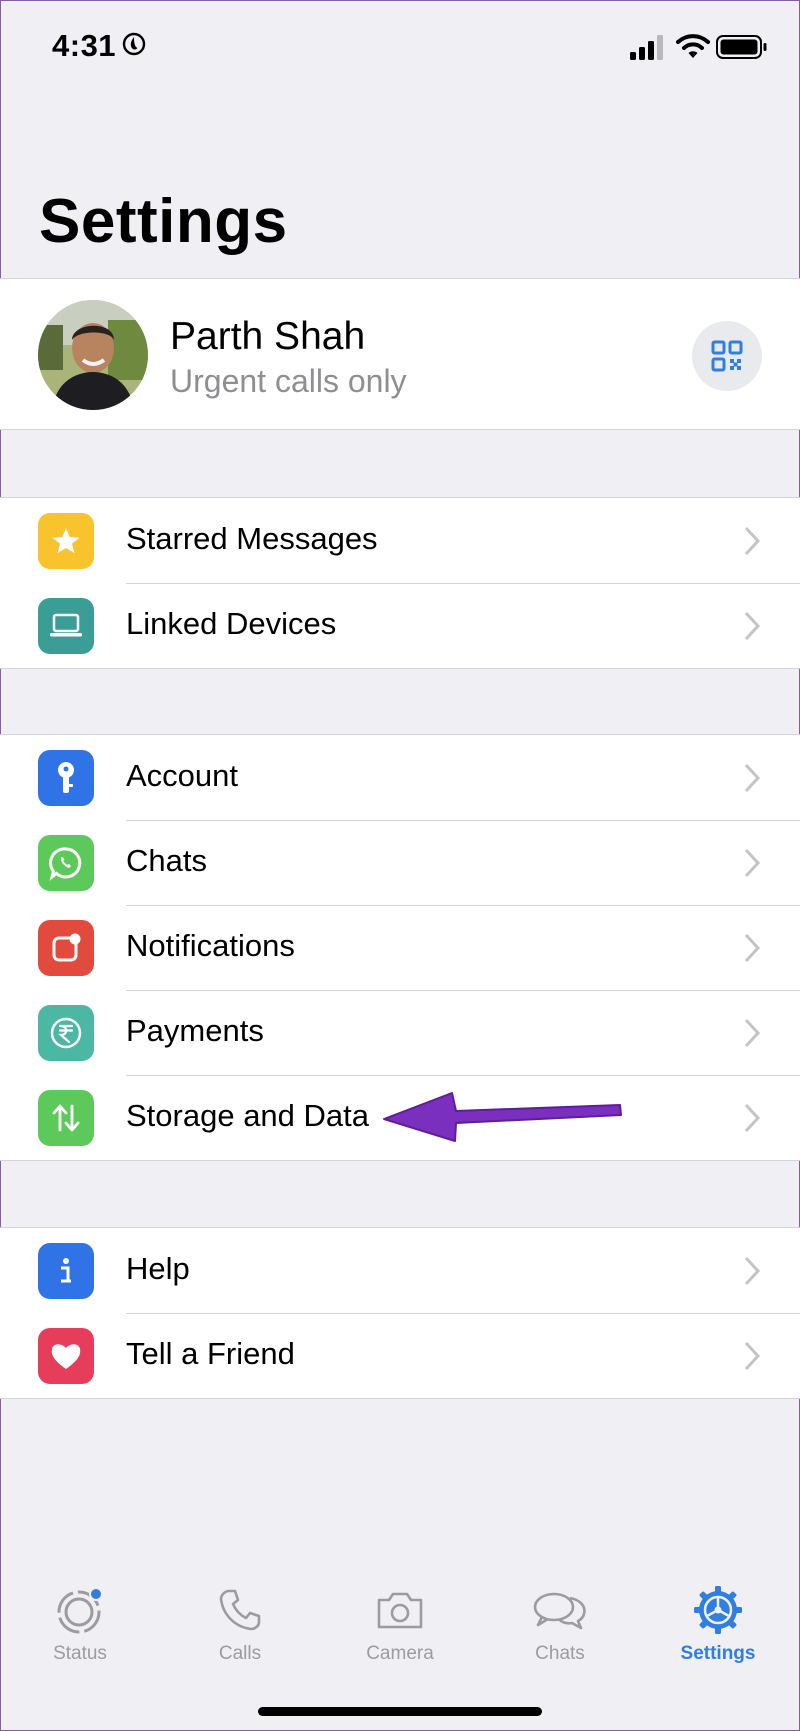 This screenshot has width=800, height=1731. I want to click on settings-row-tell-a-friend: Tell a Friend, so click(400, 1355).